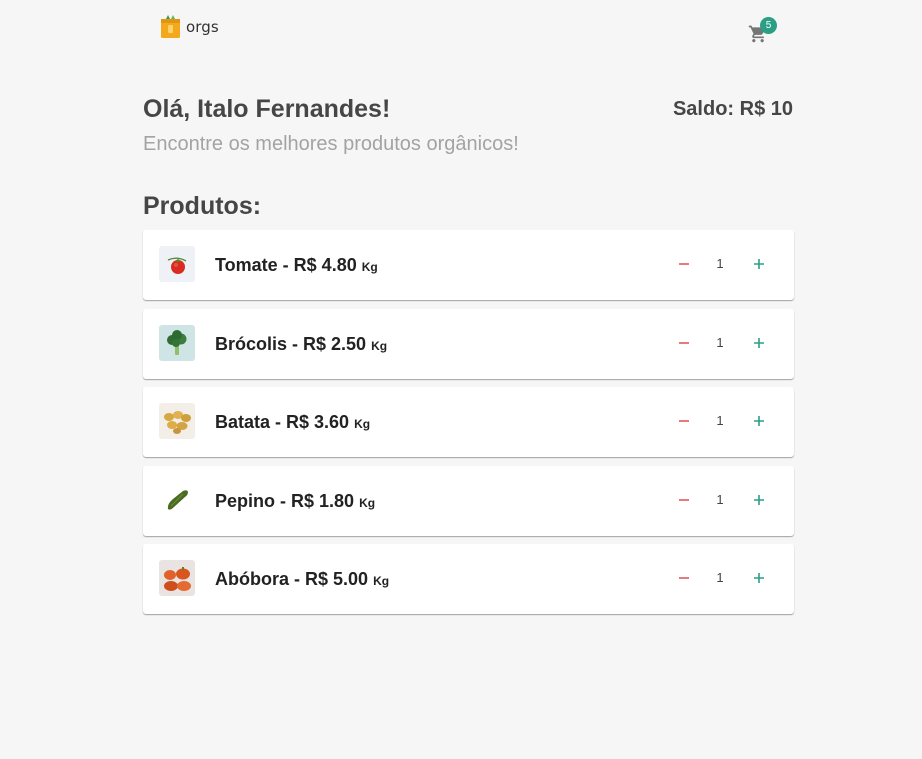 The height and width of the screenshot is (759, 922). I want to click on cucumber-icon, so click(177, 499).